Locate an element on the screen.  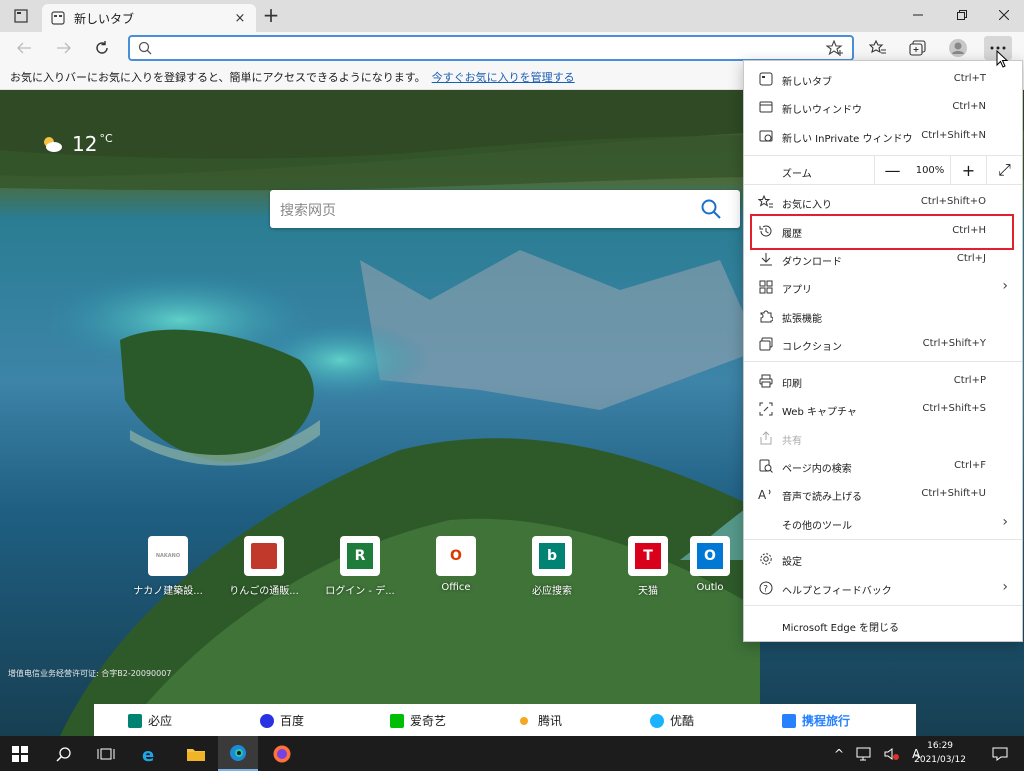
windows-taskbar: e ^ A 16:29 2021/03/12 is located at coordinates (512, 753).